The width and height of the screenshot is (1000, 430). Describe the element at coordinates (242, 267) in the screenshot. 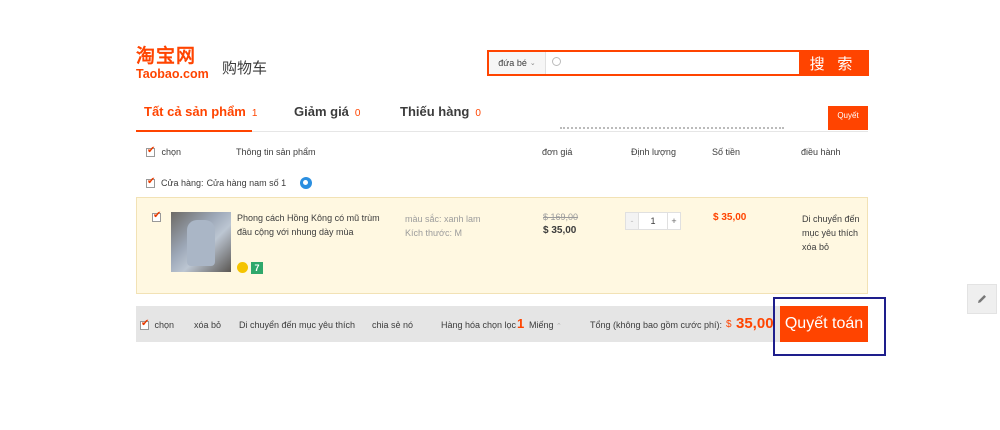

I see `bulb-icon` at that location.